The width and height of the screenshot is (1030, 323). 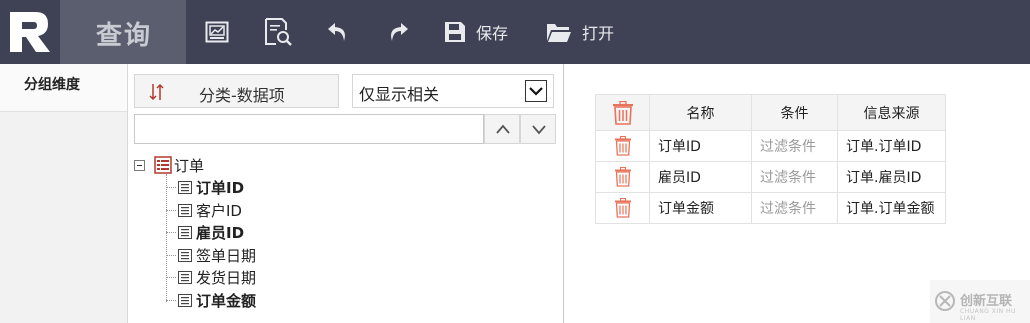 What do you see at coordinates (794, 112) in the screenshot?
I see `column-header-condition: 条件` at bounding box center [794, 112].